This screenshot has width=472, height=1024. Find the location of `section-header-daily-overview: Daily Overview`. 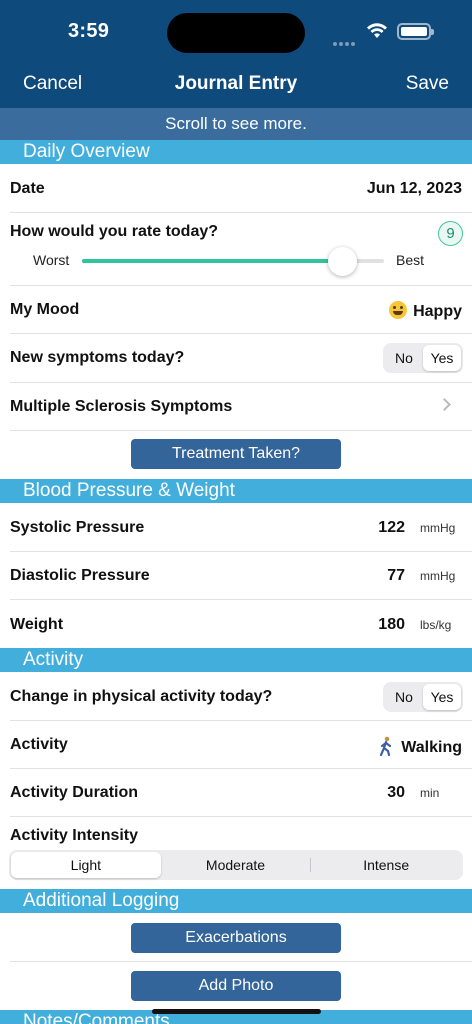

section-header-daily-overview: Daily Overview is located at coordinates (236, 152).